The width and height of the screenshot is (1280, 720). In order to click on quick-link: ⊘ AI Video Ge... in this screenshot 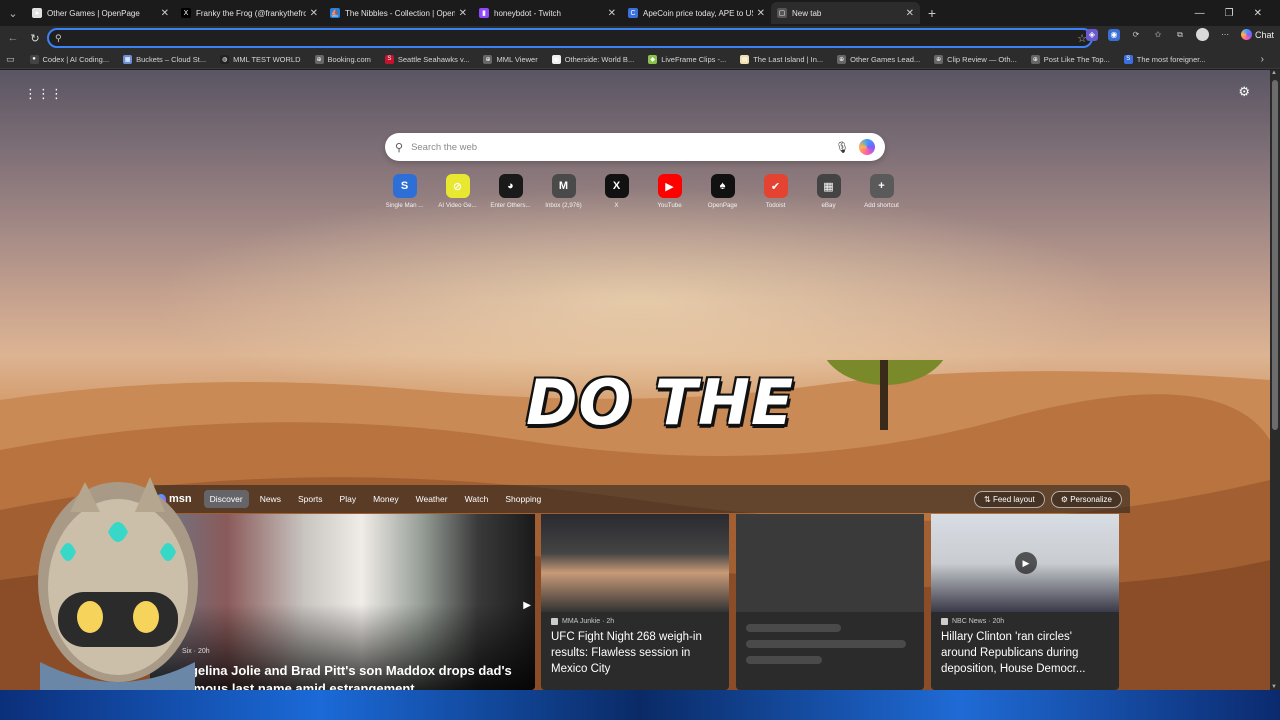, I will do `click(457, 191)`.